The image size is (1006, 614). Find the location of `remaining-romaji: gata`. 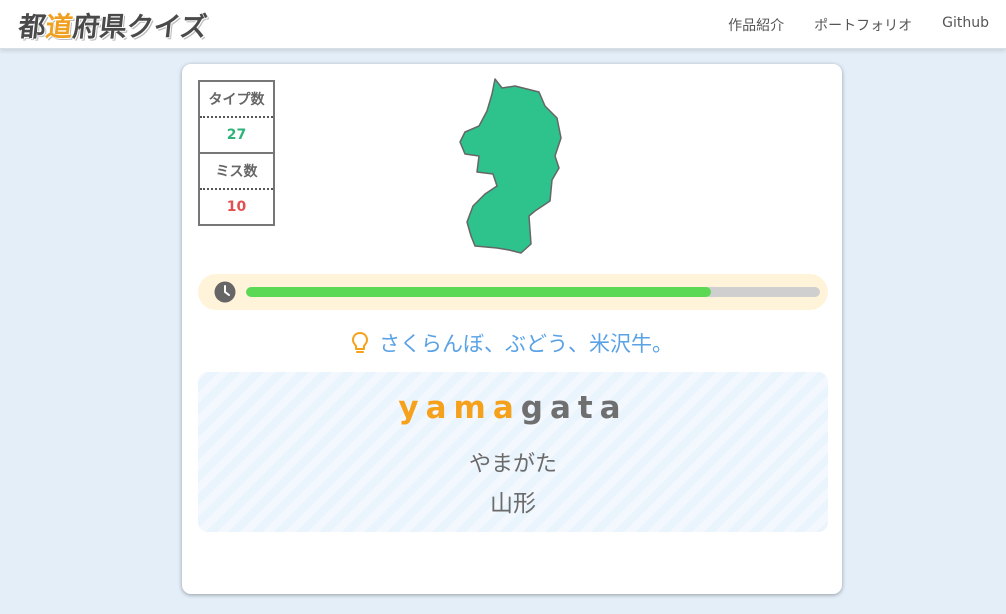

remaining-romaji: gata is located at coordinates (574, 408).